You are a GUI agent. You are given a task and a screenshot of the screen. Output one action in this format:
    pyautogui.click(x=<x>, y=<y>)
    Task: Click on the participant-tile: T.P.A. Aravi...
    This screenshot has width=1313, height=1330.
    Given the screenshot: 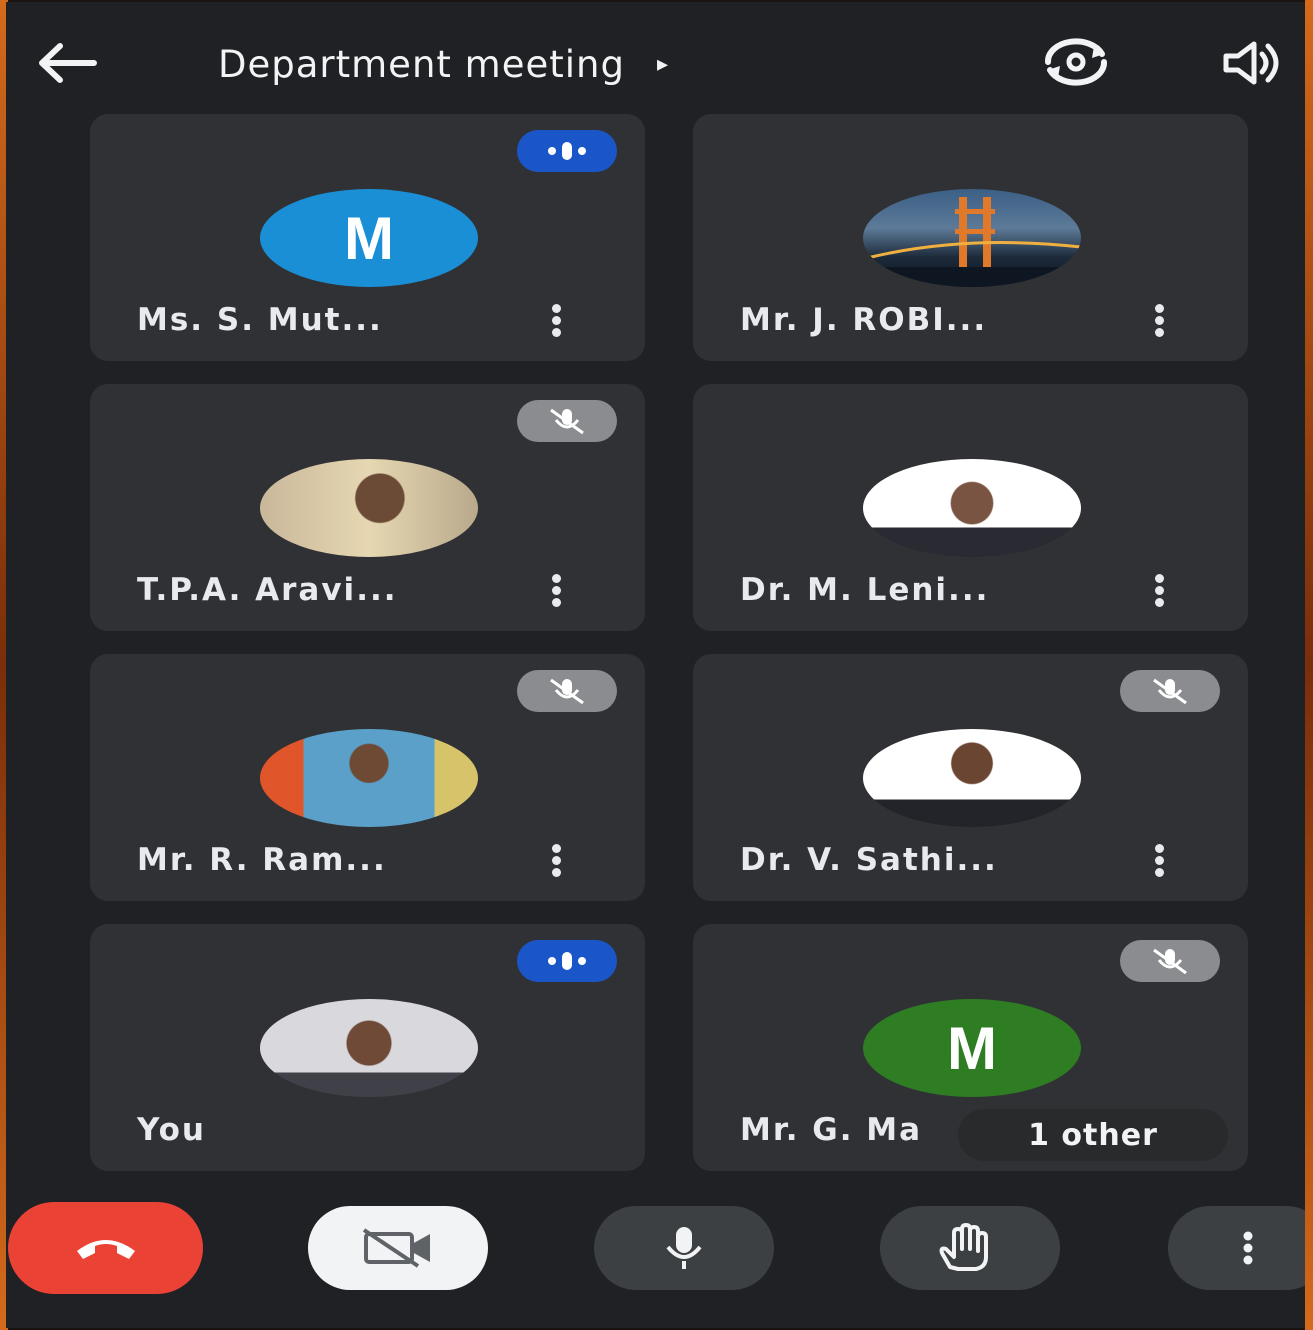 What is the action you would take?
    pyautogui.click(x=367, y=507)
    